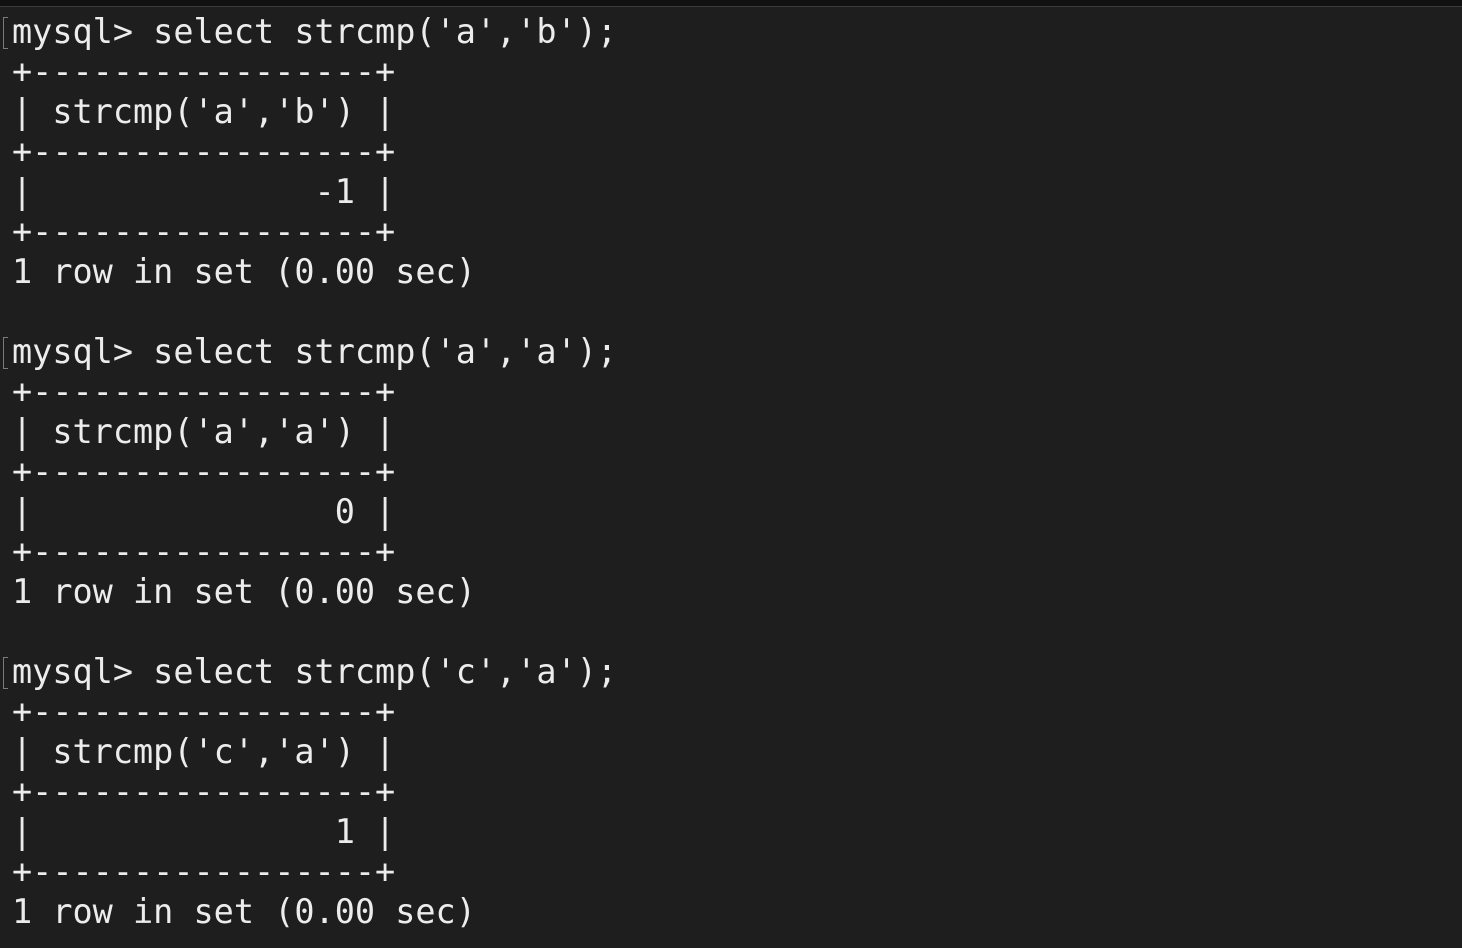  I want to click on command-prompt-line: mysql> select strcmp('a','a');, so click(315, 351).